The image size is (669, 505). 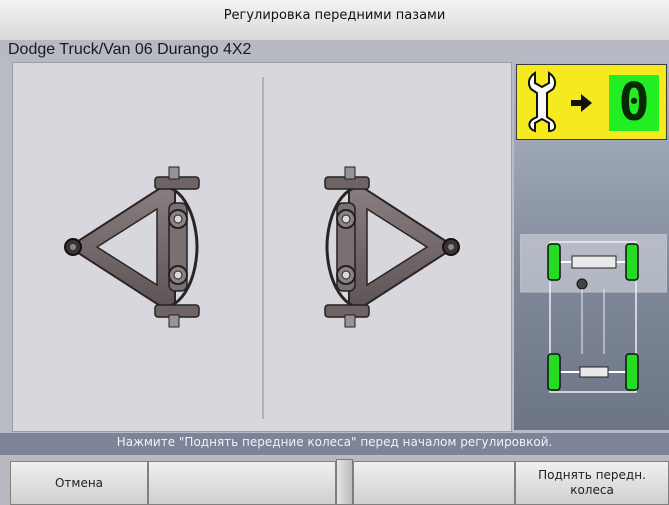 What do you see at coordinates (634, 103) in the screenshot?
I see `shim-counter-value: 0` at bounding box center [634, 103].